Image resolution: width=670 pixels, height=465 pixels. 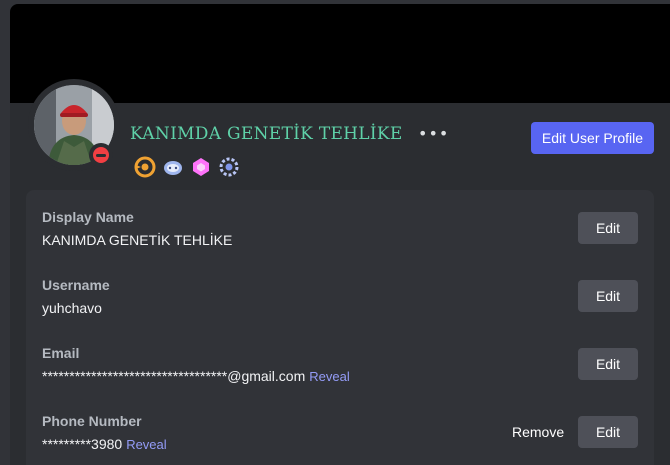 I want to click on nitro-gem-icon, so click(x=201, y=167).